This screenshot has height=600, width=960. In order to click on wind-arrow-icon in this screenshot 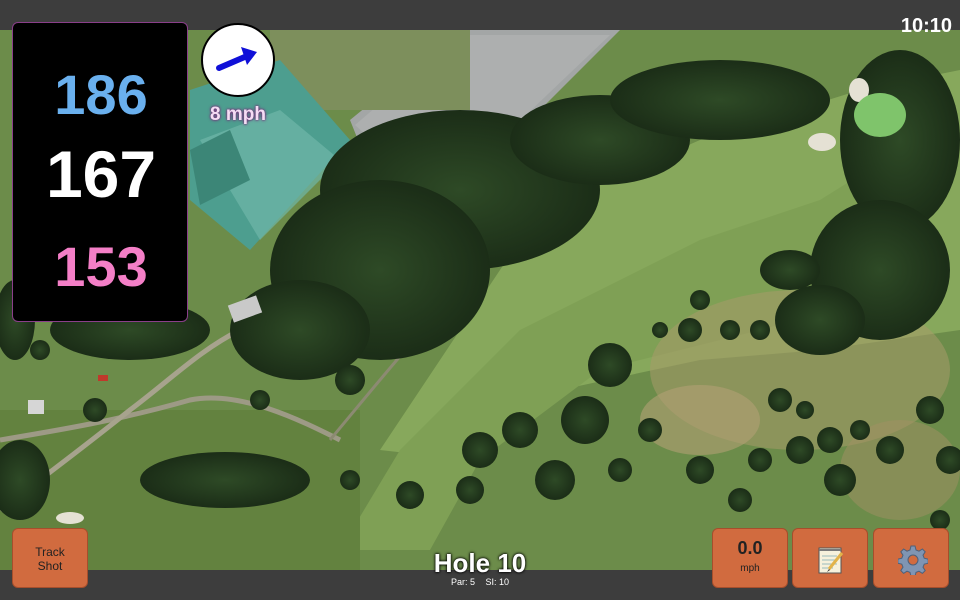, I will do `click(236, 59)`.